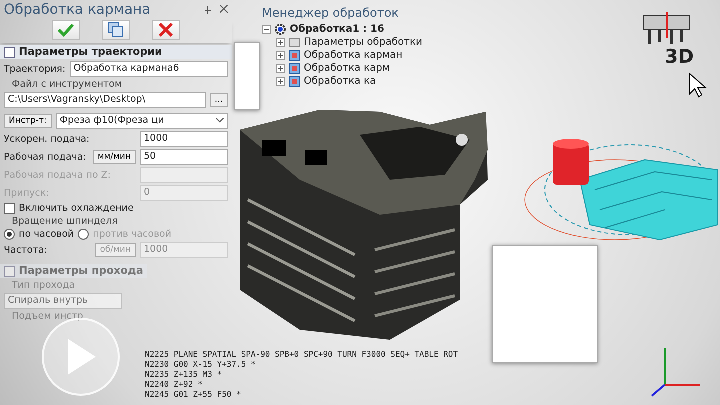 The width and height of the screenshot is (720, 405). What do you see at coordinates (81, 271) in the screenshot?
I see `section-header: Параметры прохода` at bounding box center [81, 271].